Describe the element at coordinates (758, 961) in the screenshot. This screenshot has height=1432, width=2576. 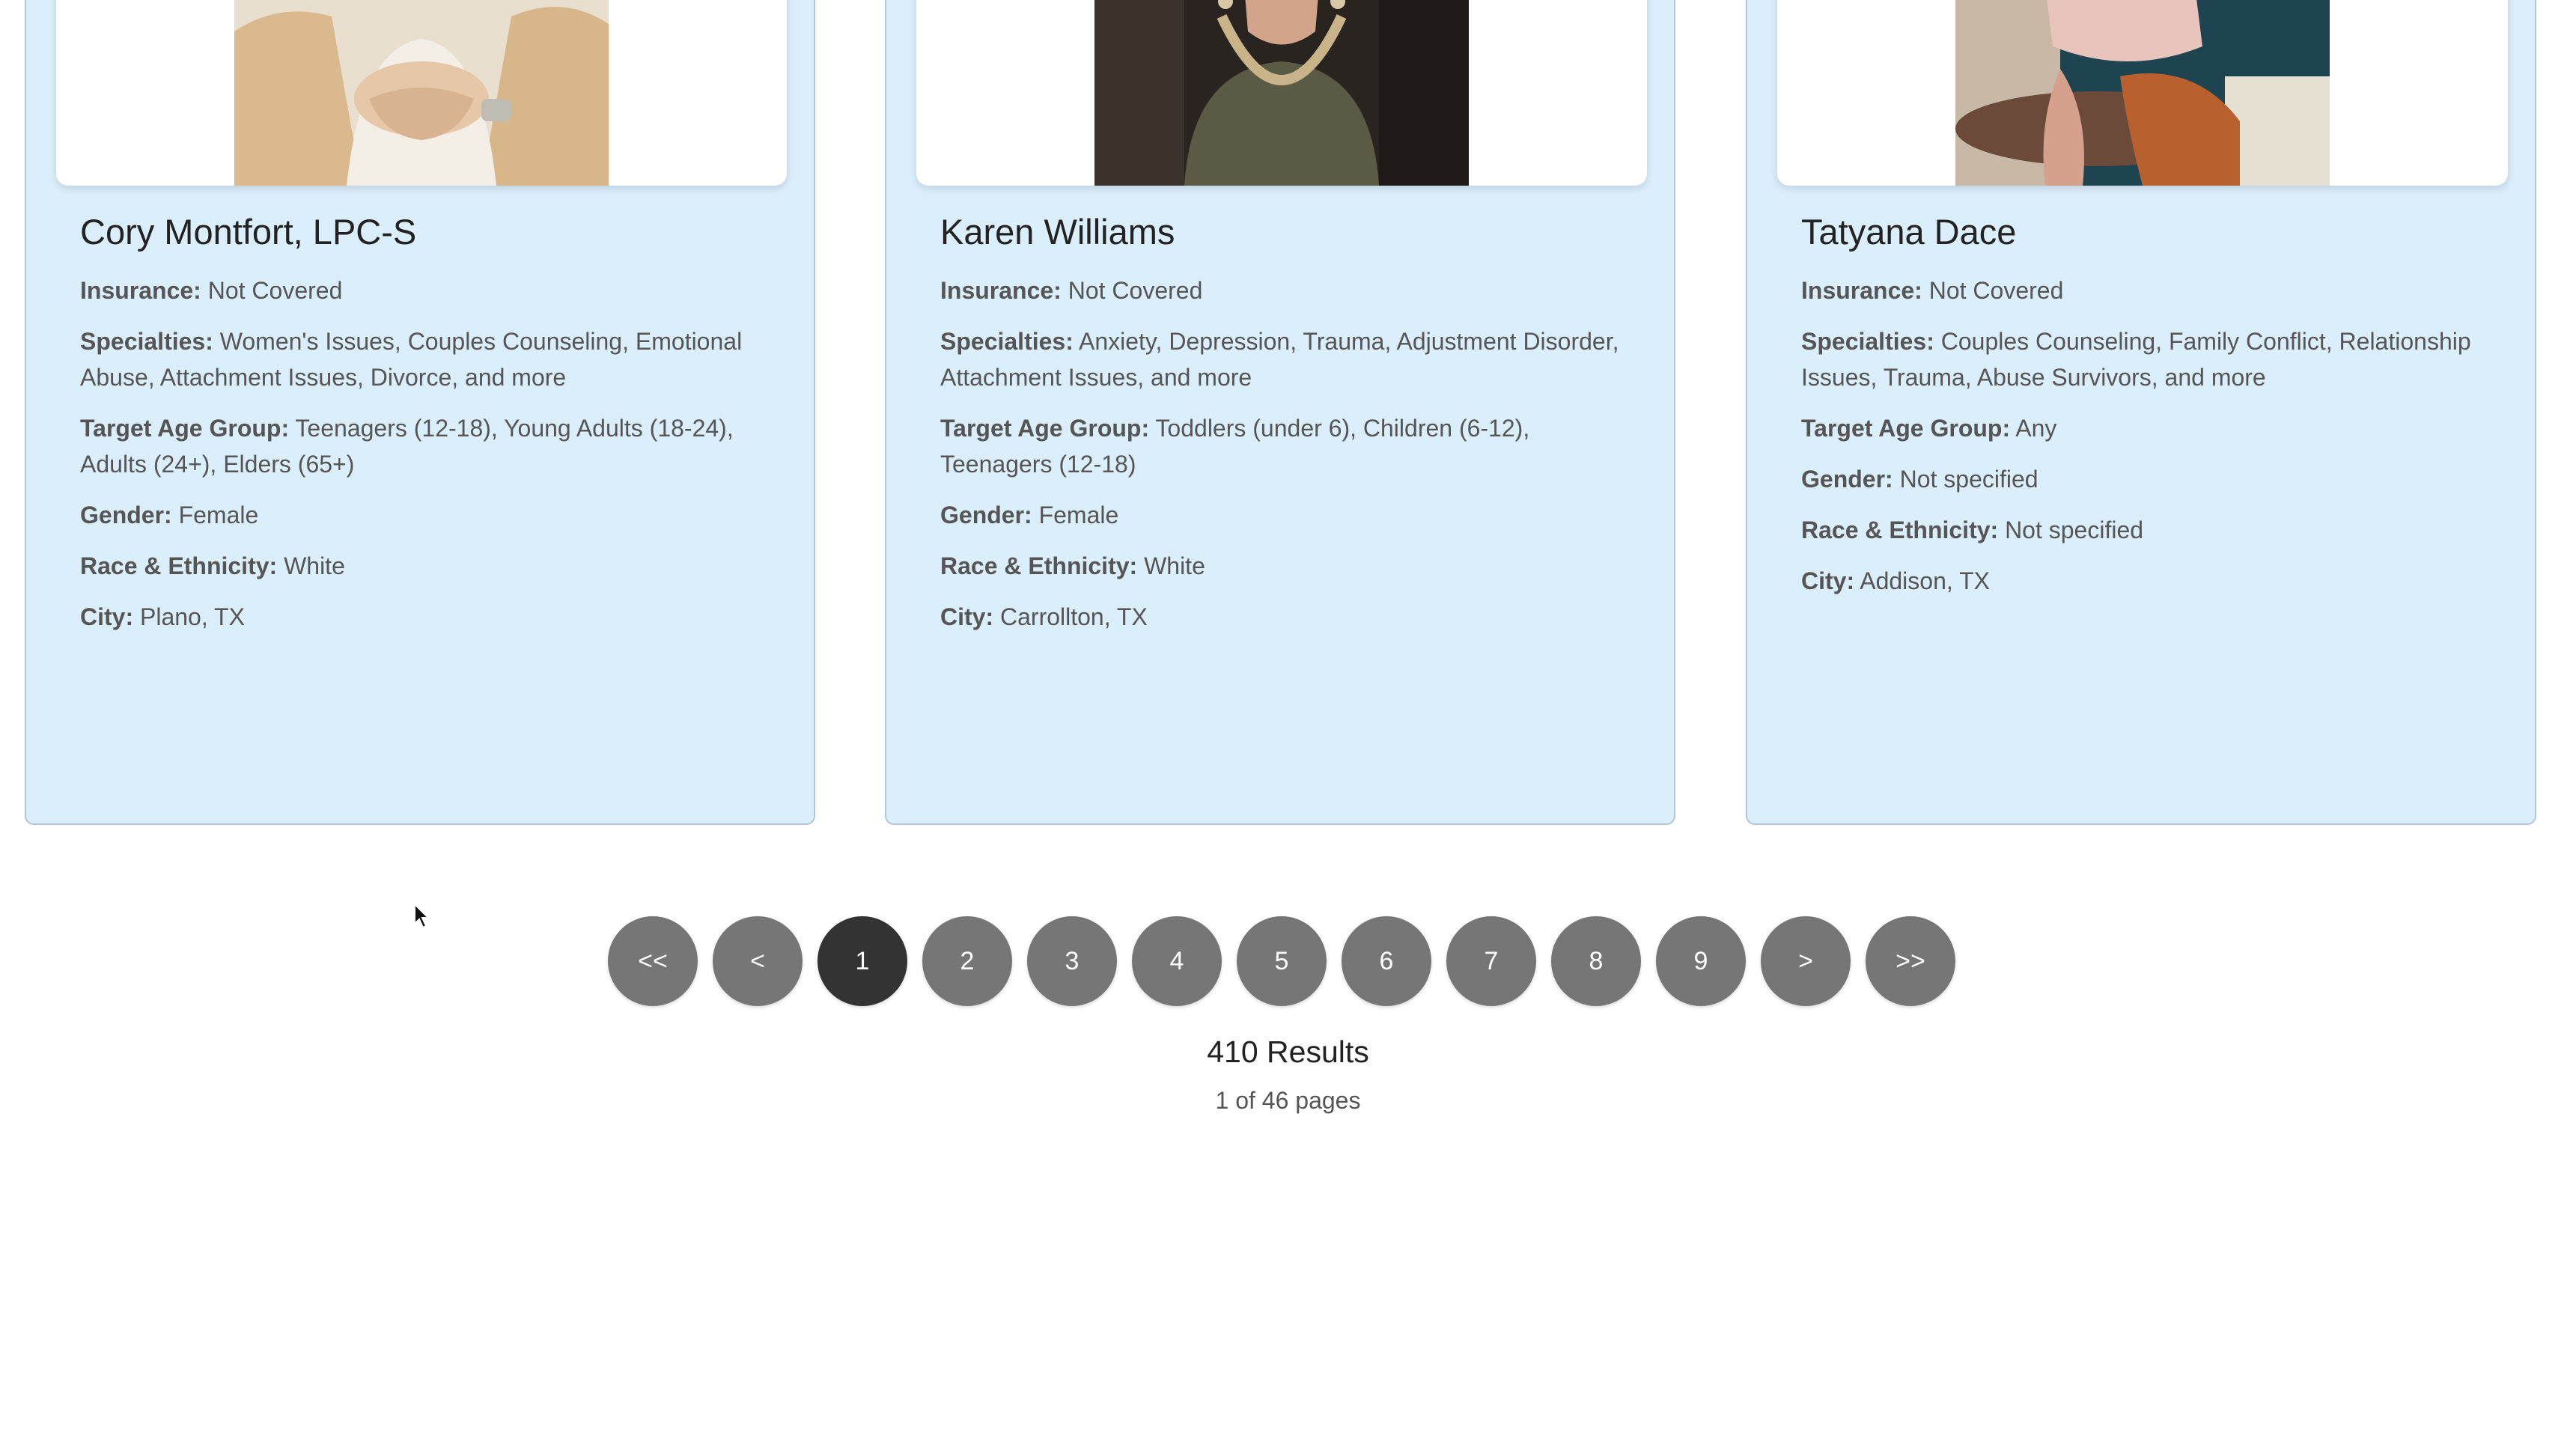
I see `prev-page-button: <` at that location.